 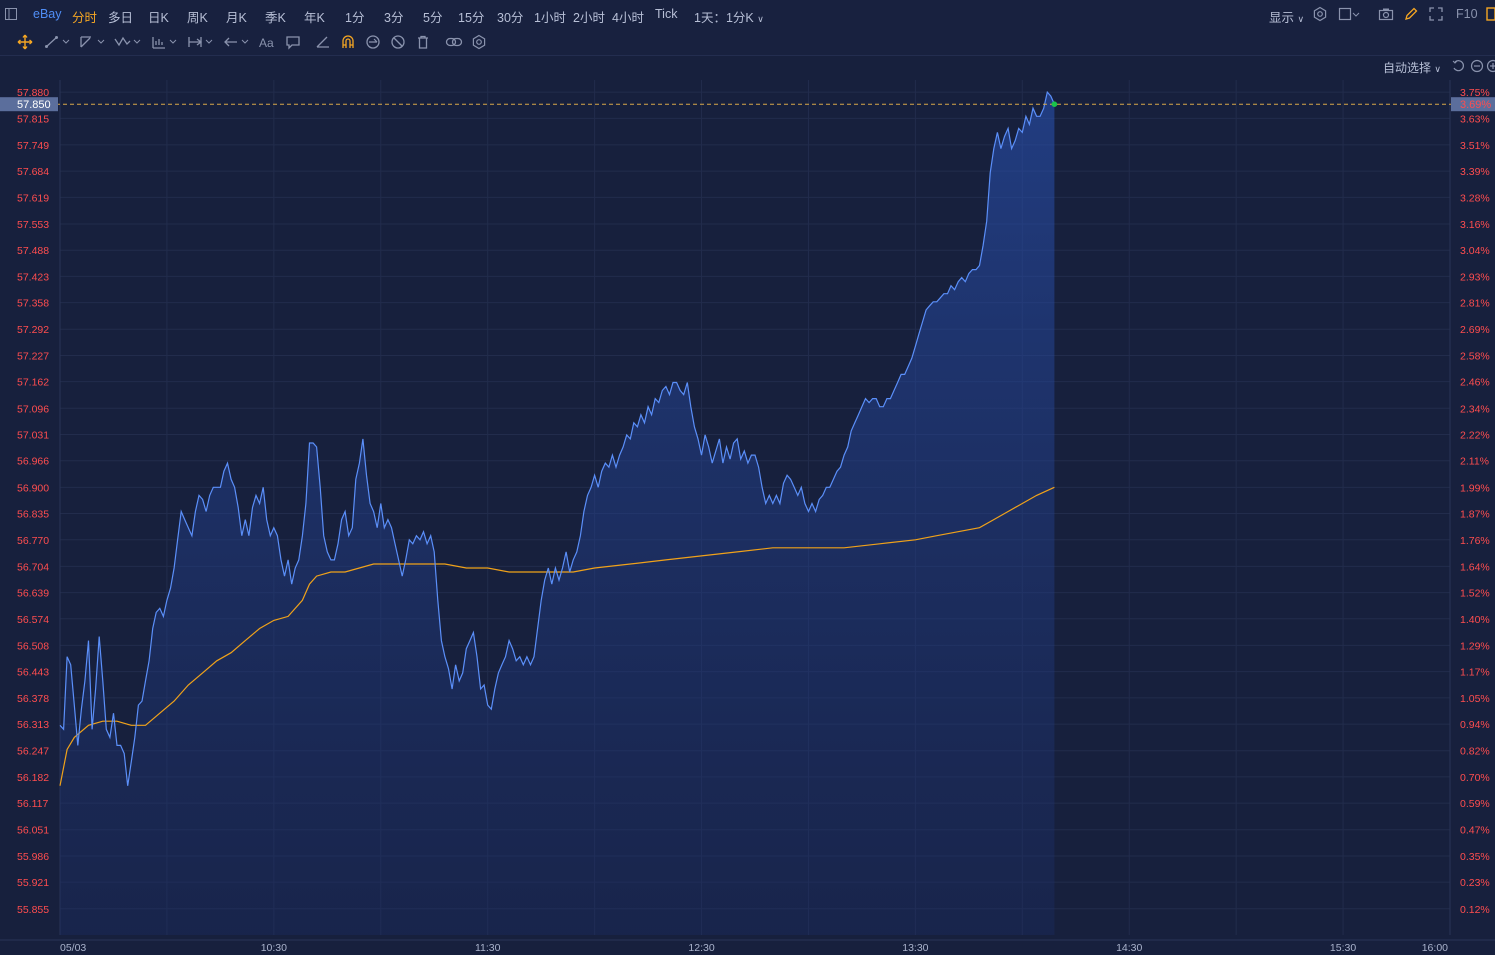 What do you see at coordinates (1407, 68) in the screenshot?
I see `auto-select-label: 自动选择` at bounding box center [1407, 68].